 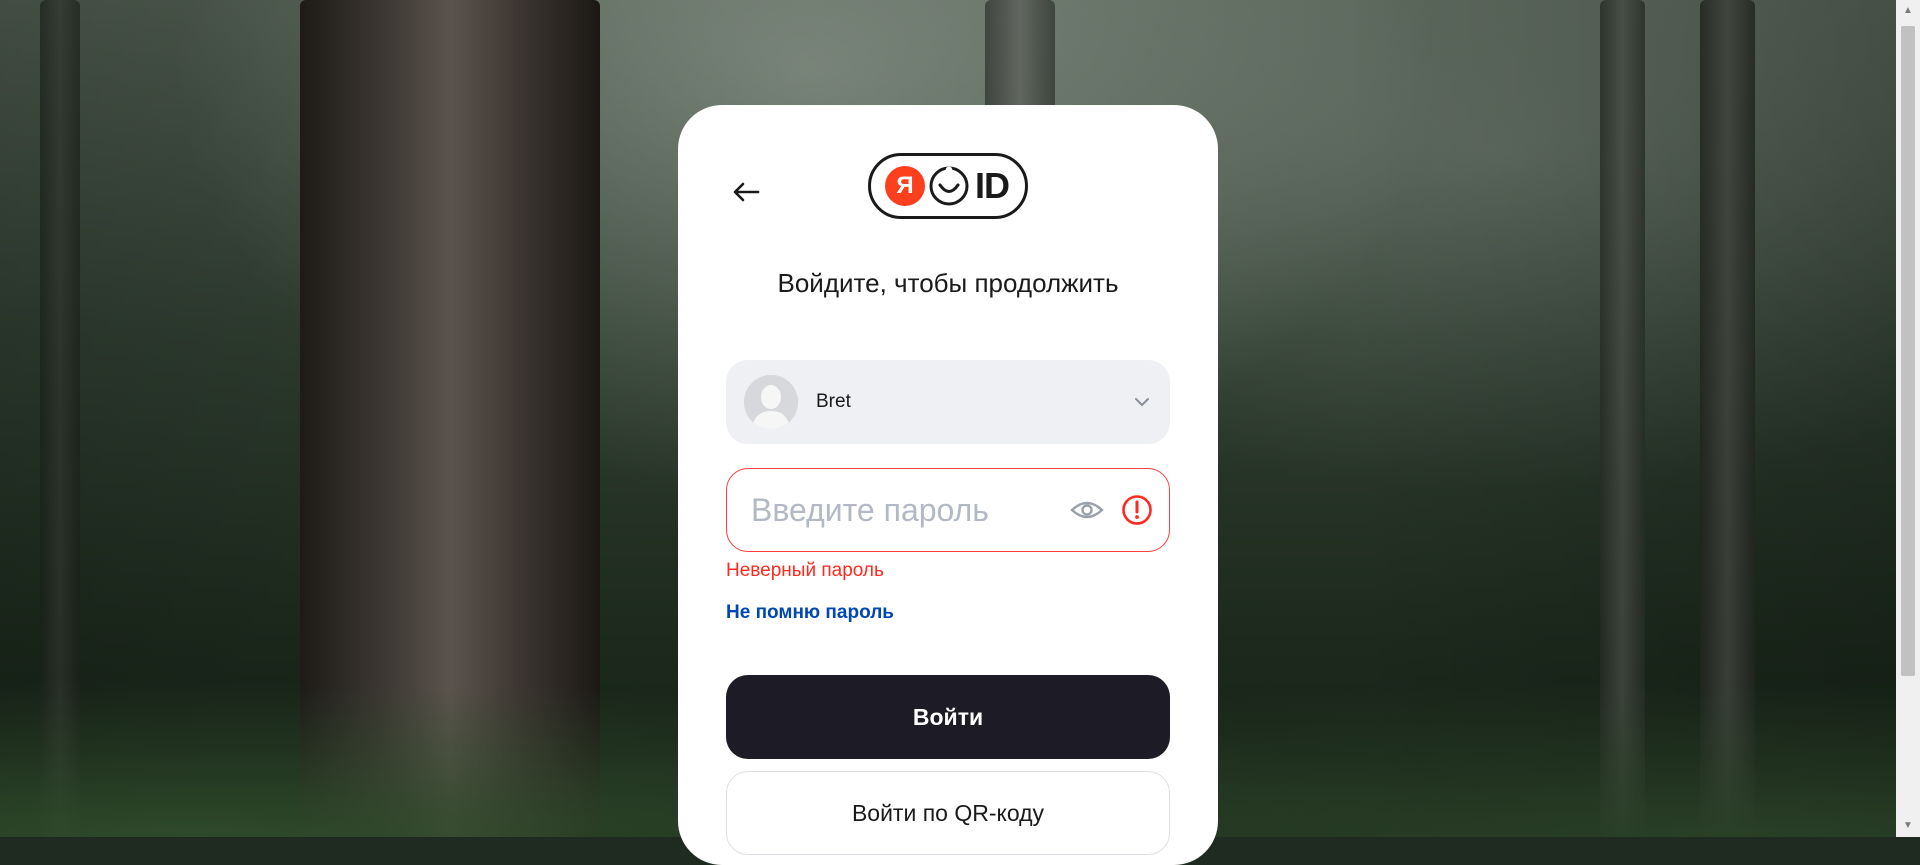 What do you see at coordinates (948, 402) in the screenshot?
I see `account-selector: Bret` at bounding box center [948, 402].